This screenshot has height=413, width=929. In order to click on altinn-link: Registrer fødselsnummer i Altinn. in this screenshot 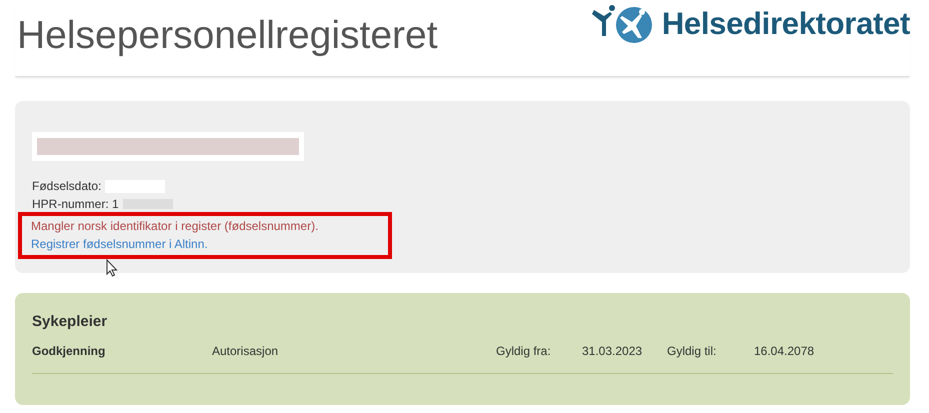, I will do `click(205, 244)`.